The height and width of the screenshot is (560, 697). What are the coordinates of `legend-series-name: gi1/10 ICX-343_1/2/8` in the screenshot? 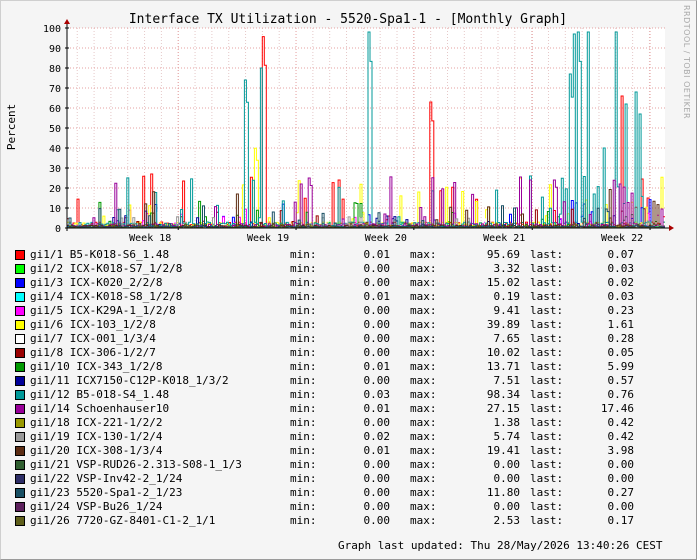 It's located at (96, 366).